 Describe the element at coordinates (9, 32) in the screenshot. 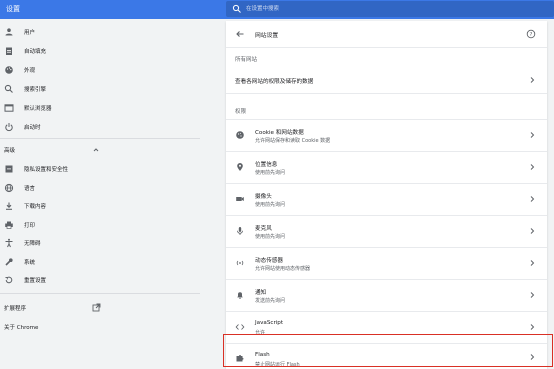

I see `person-icon` at that location.